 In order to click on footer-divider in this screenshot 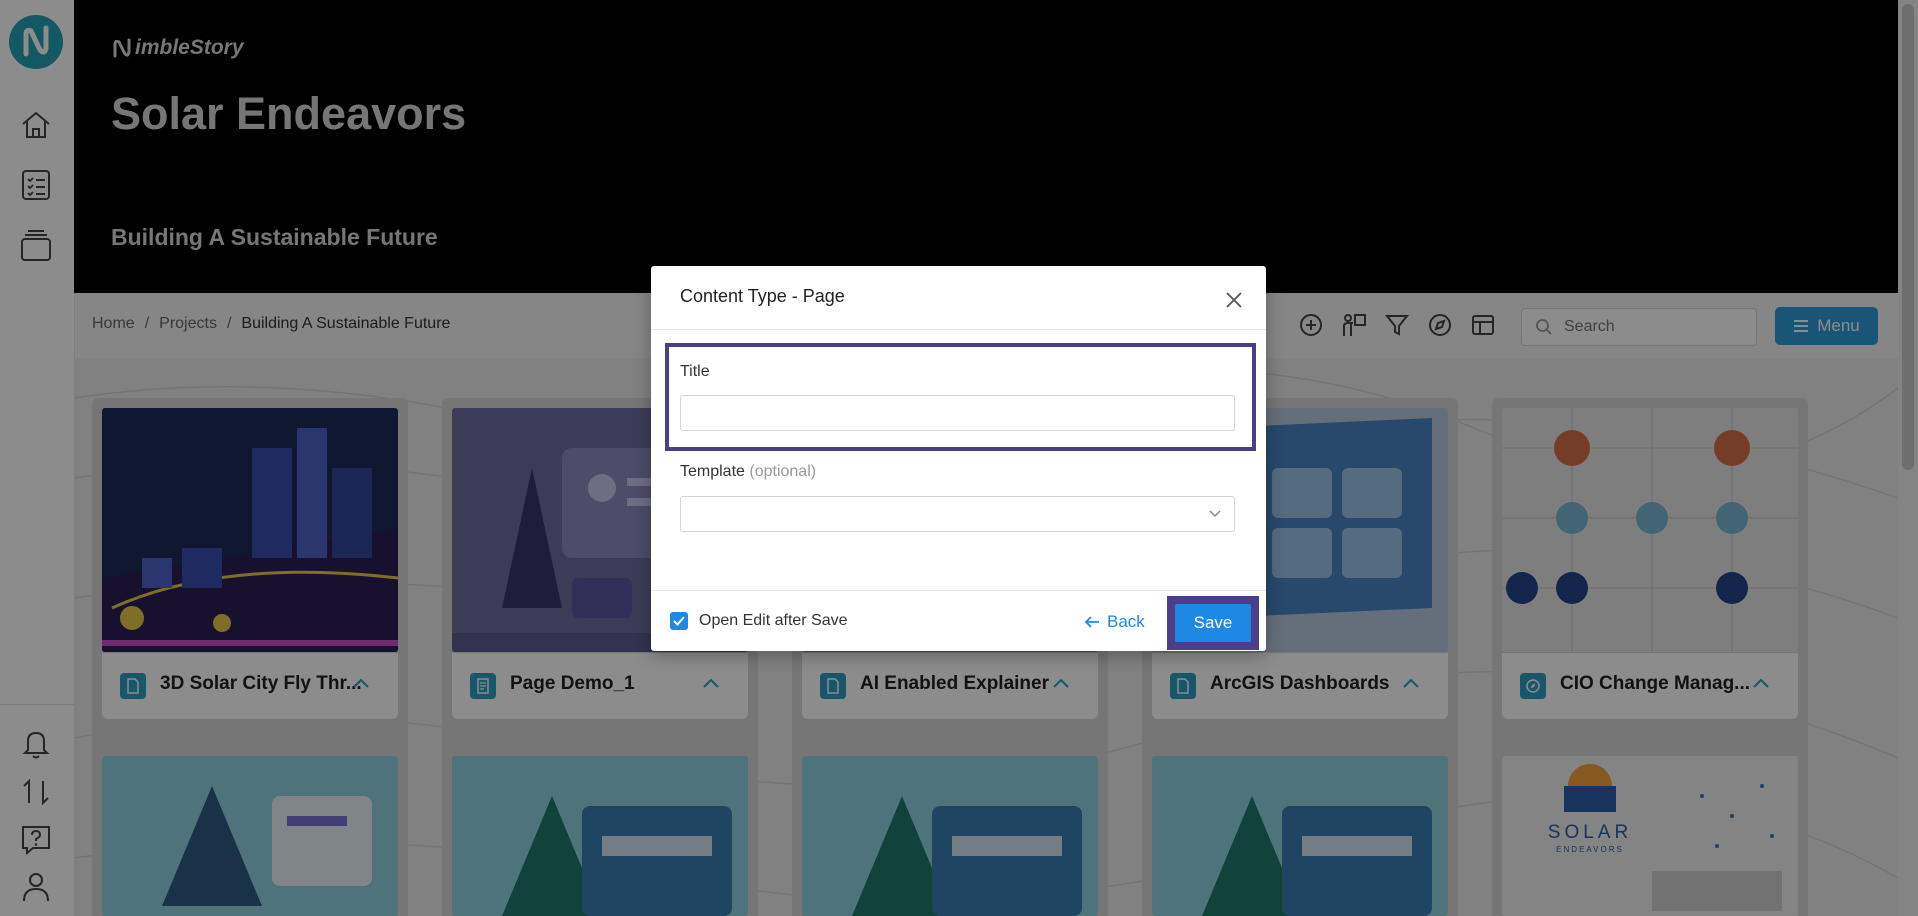, I will do `click(958, 590)`.